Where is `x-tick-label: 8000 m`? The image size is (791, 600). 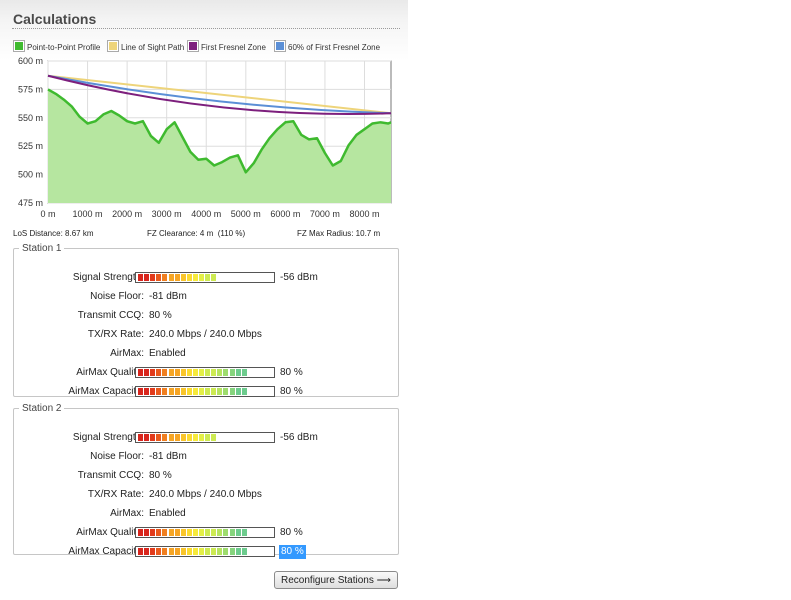 x-tick-label: 8000 m is located at coordinates (364, 214).